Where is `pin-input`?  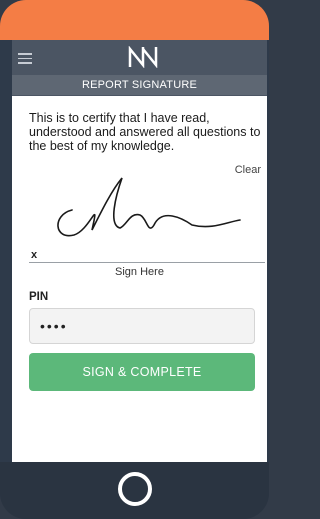
pin-input is located at coordinates (142, 326).